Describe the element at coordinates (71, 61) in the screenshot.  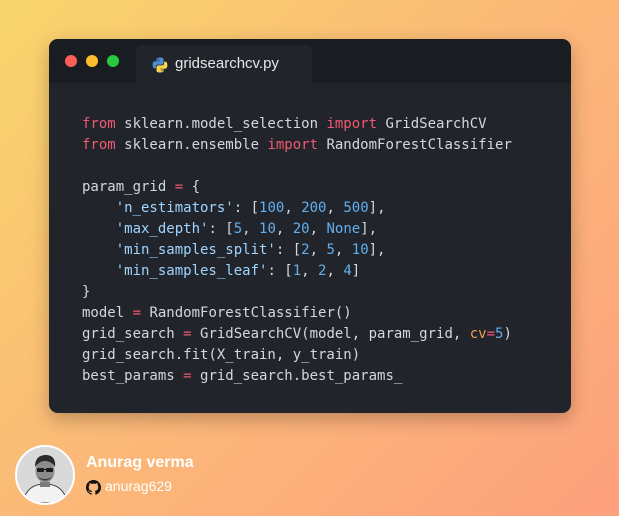
I see `close-button` at that location.